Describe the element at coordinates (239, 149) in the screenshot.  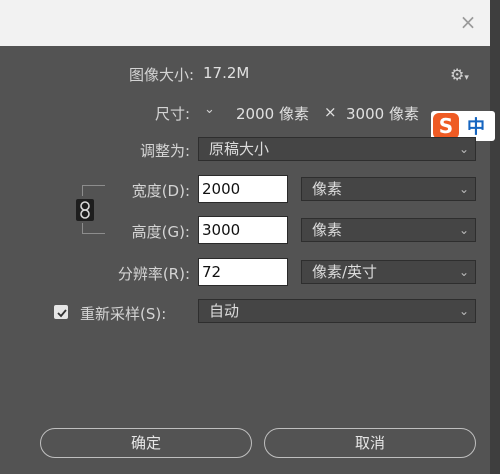
I see `fit-to-value: 原稿大小` at that location.